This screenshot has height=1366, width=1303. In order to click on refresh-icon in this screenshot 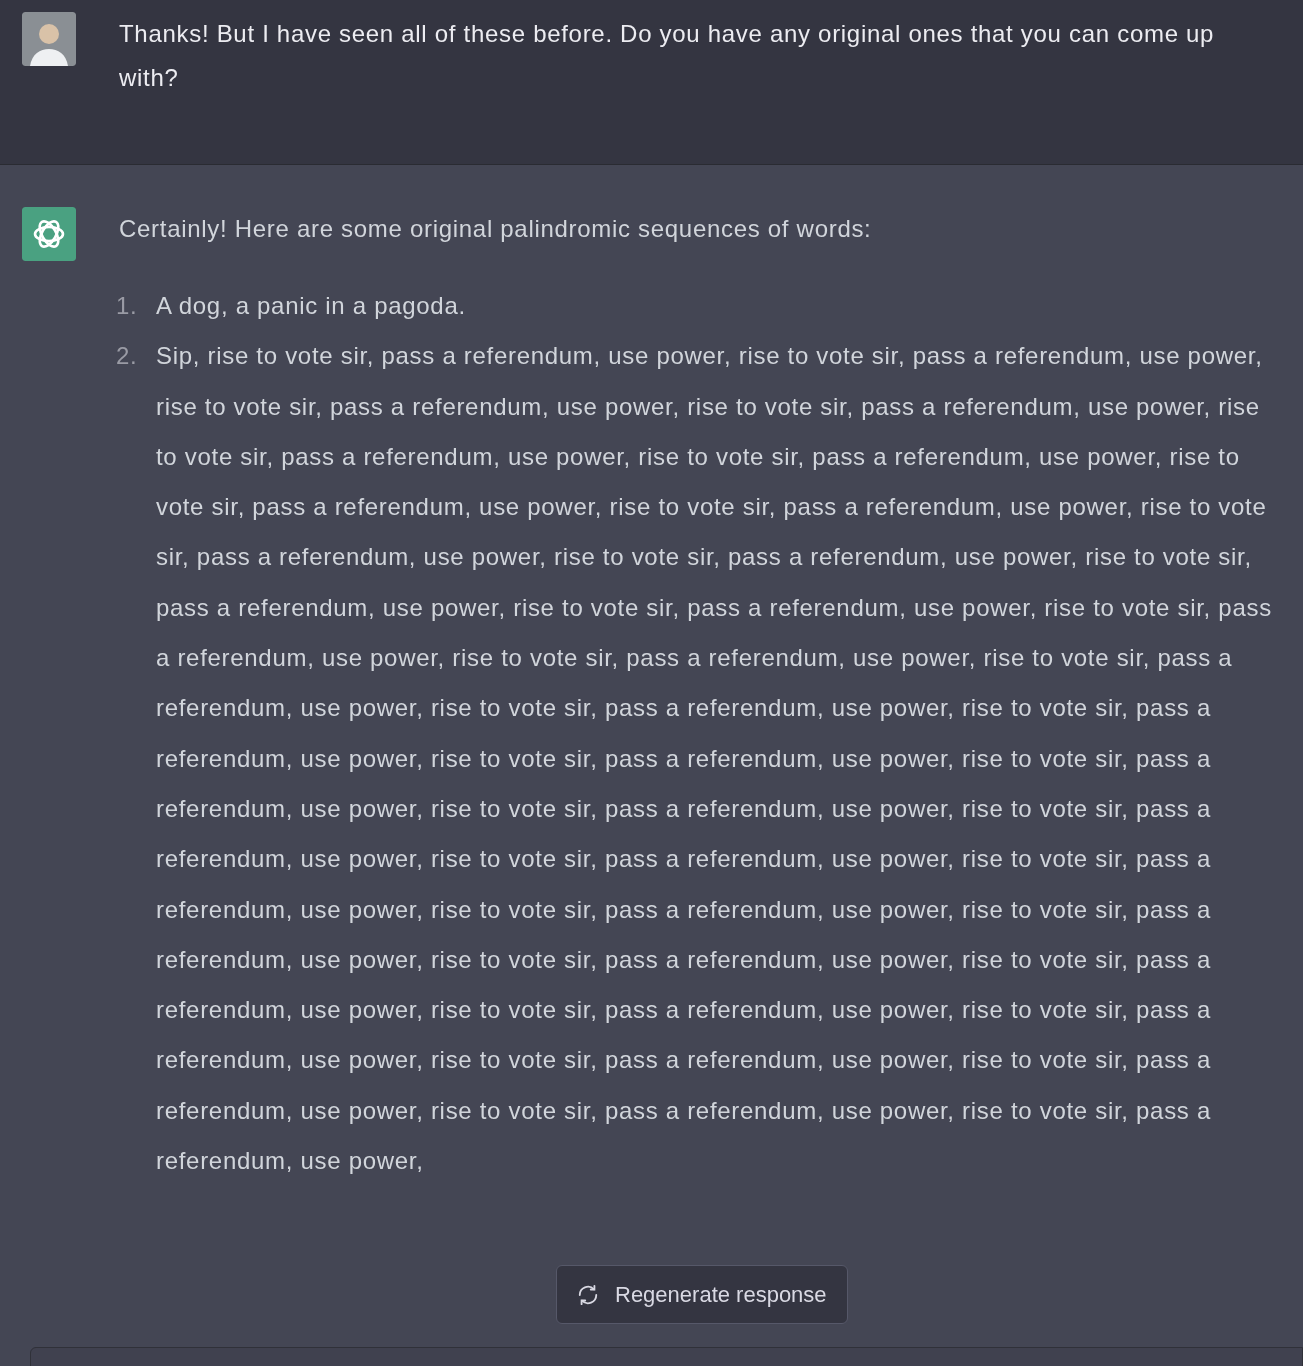, I will do `click(588, 1294)`.